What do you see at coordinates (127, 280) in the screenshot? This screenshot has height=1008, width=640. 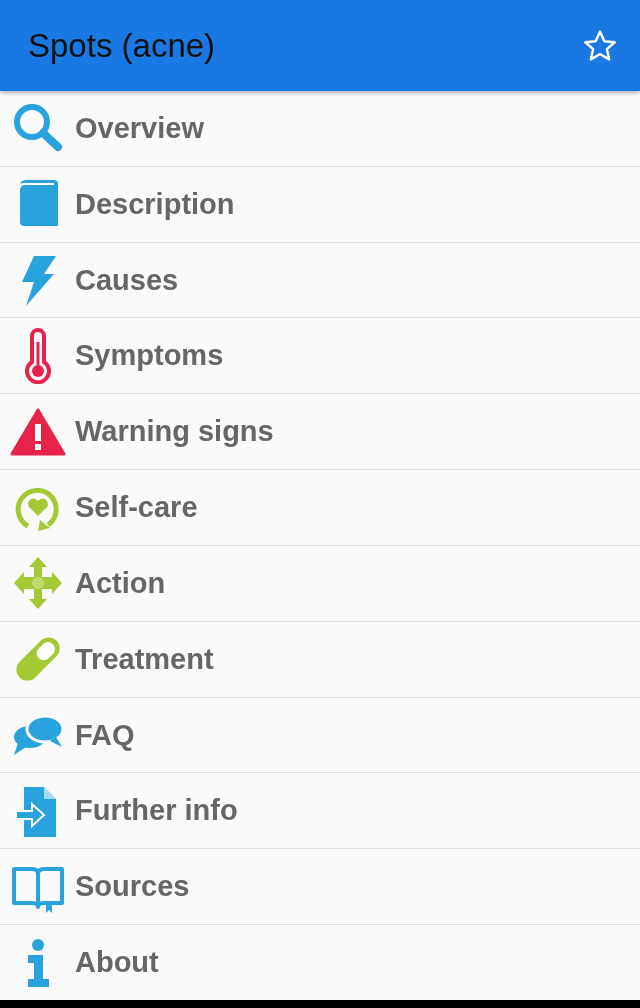 I see `menu-item-label: Causes` at bounding box center [127, 280].